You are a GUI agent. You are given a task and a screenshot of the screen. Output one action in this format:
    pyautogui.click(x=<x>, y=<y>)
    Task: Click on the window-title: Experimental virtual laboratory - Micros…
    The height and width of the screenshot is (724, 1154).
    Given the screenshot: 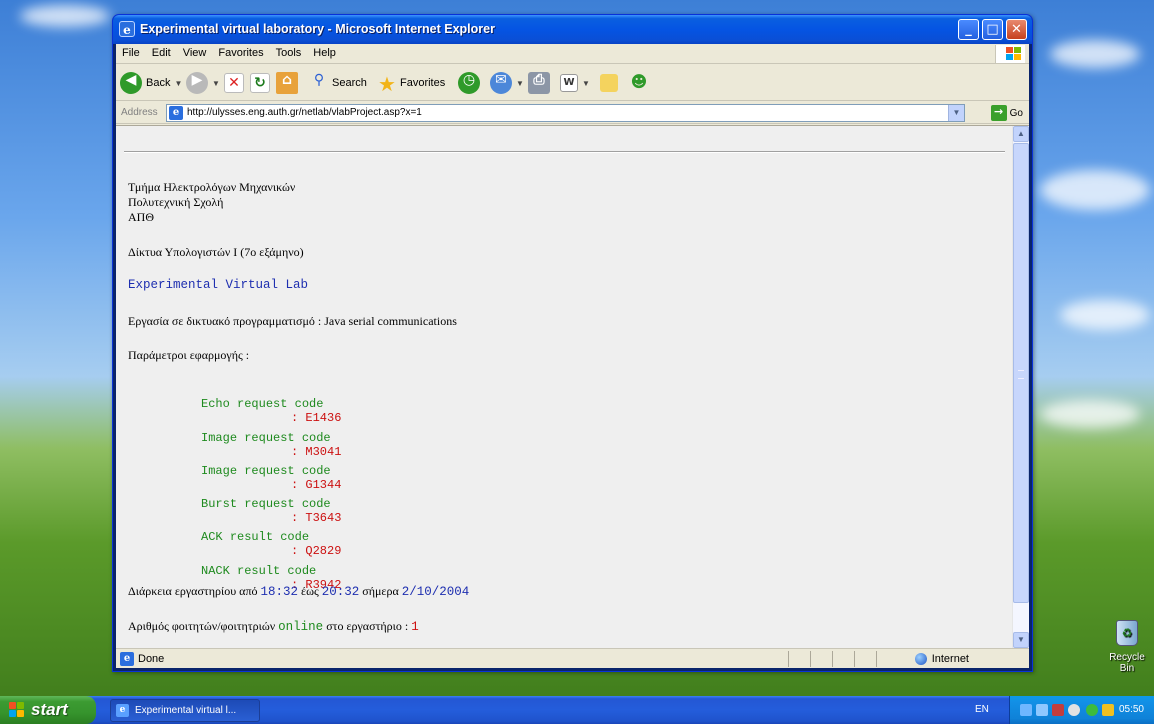 What is the action you would take?
    pyautogui.click(x=317, y=29)
    